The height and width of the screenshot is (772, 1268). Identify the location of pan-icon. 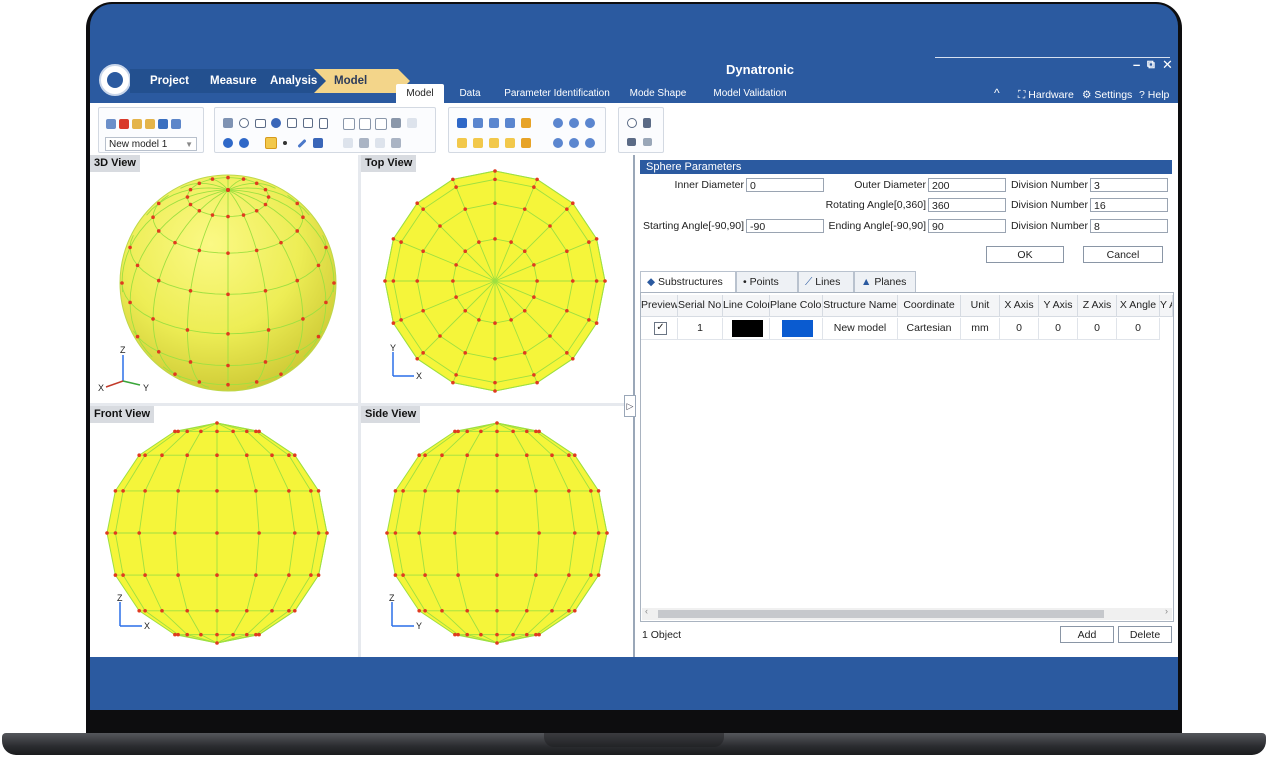
(590, 143).